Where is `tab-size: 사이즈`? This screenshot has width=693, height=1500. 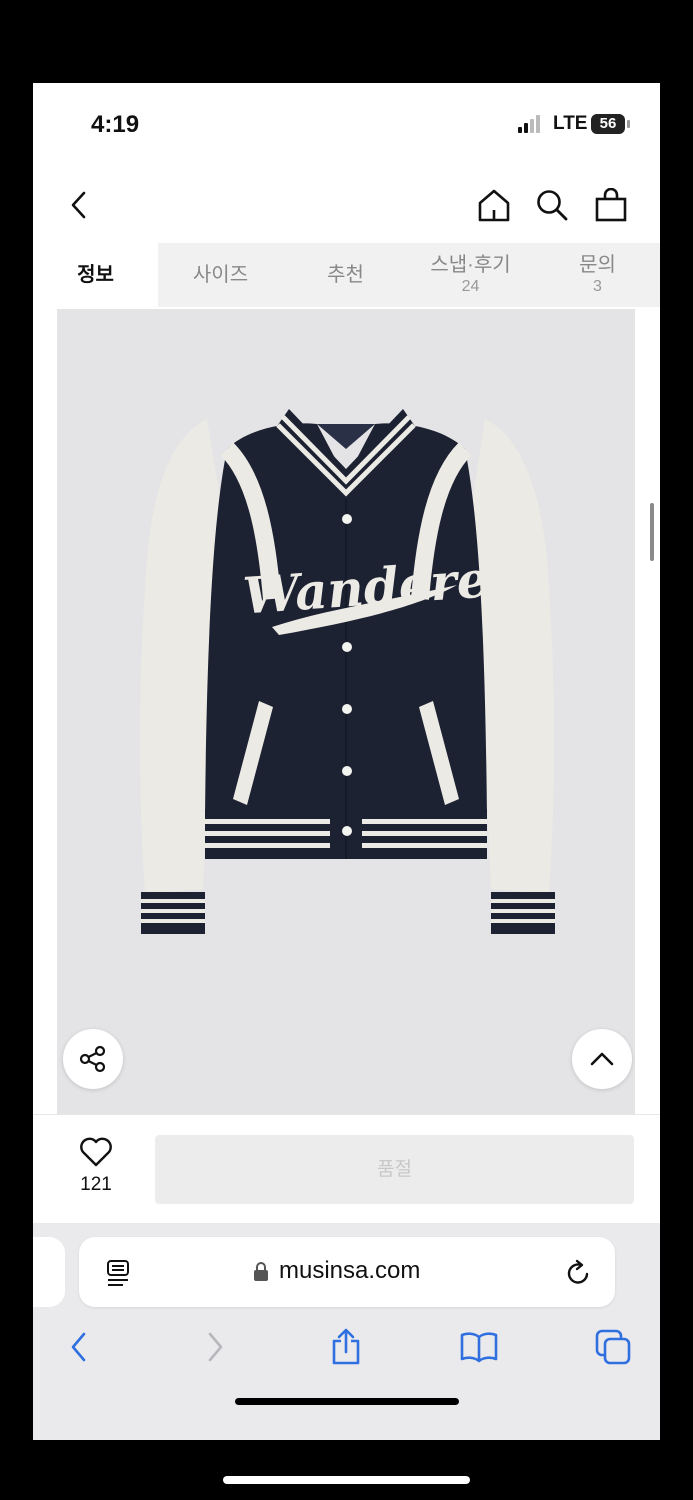
tab-size: 사이즈 is located at coordinates (220, 275).